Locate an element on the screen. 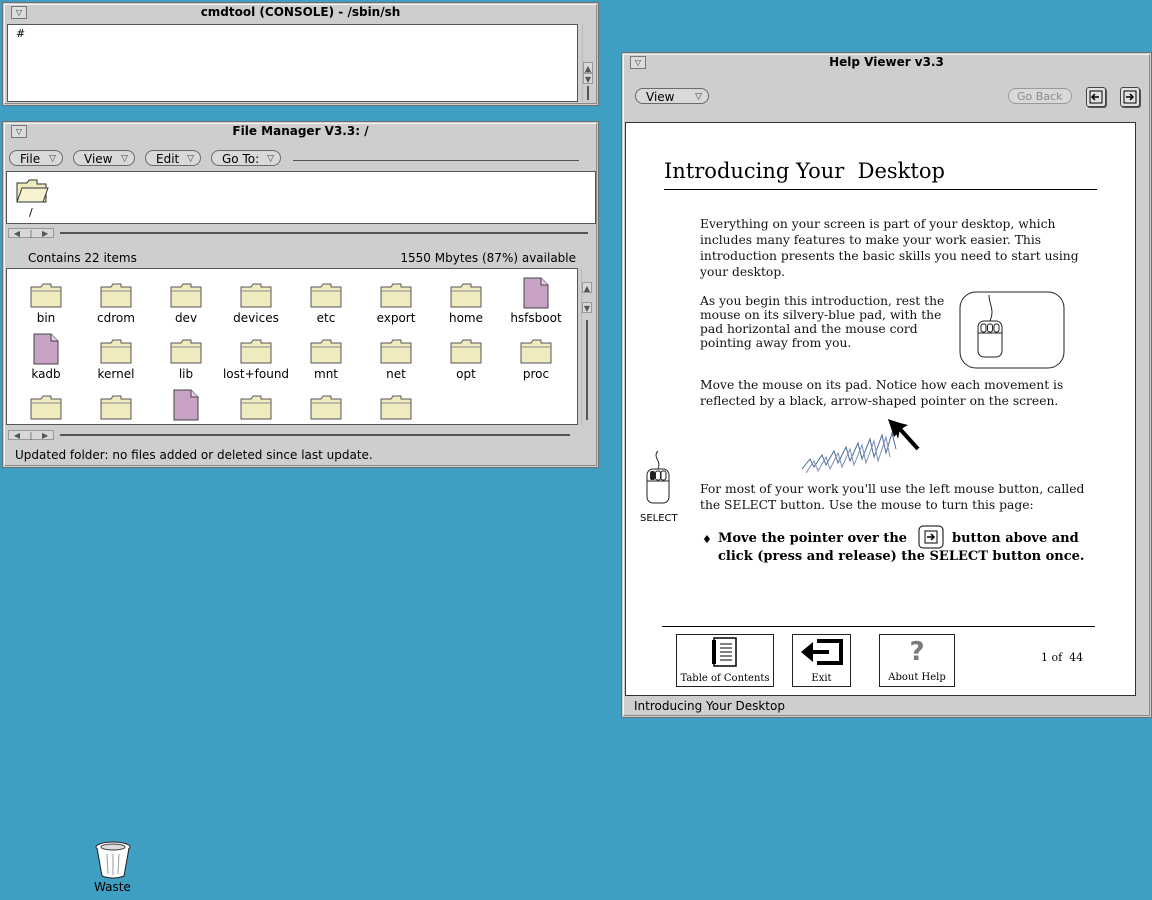 Image resolution: width=1152 pixels, height=900 pixels. folder-item: bin is located at coordinates (46, 306).